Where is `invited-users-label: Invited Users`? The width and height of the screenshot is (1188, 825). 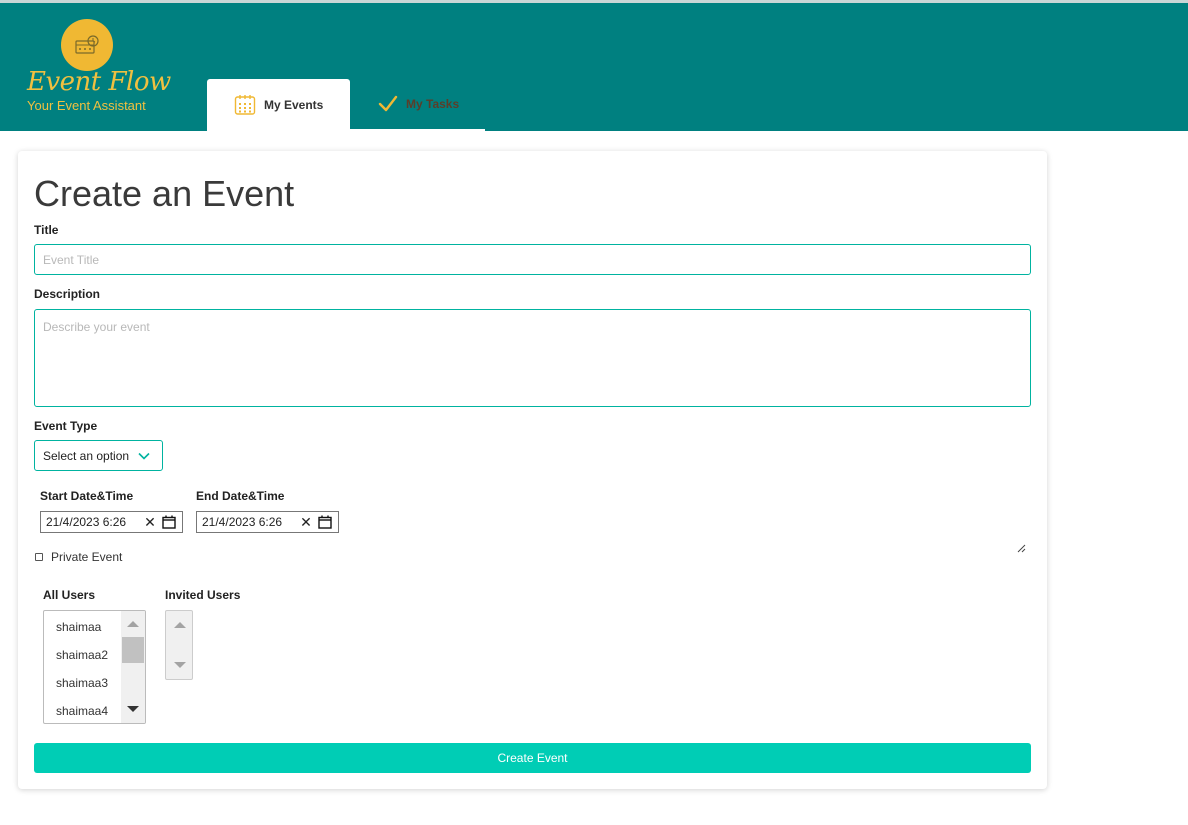
invited-users-label: Invited Users is located at coordinates (203, 595).